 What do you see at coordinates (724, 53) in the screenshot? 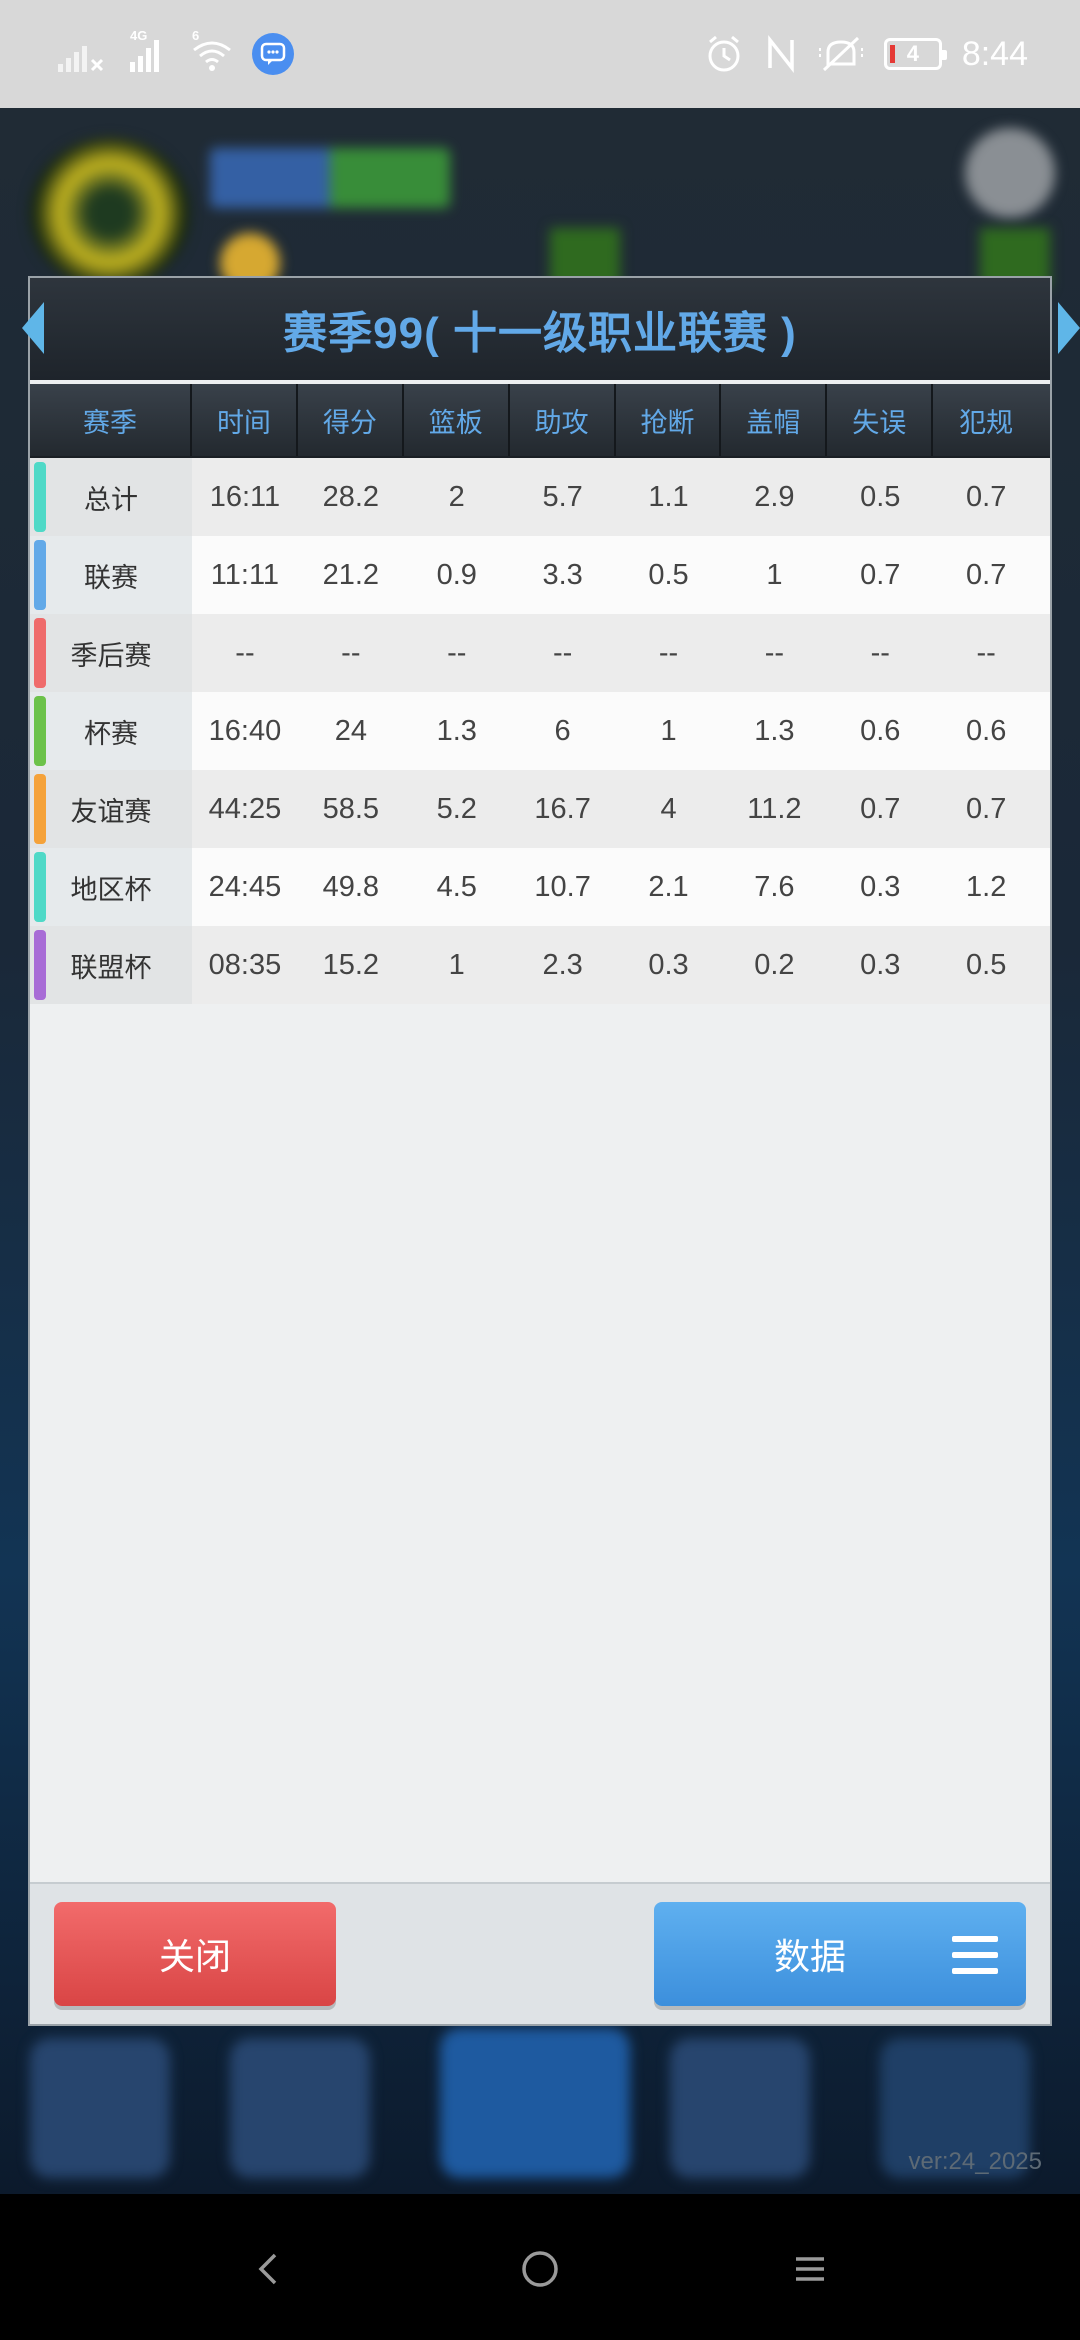
I see `alarm-icon` at bounding box center [724, 53].